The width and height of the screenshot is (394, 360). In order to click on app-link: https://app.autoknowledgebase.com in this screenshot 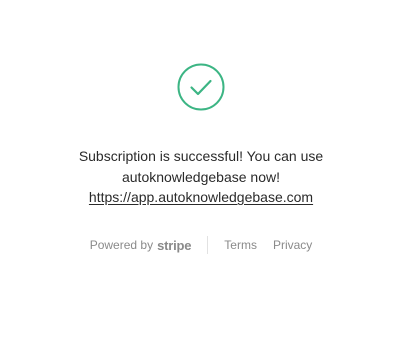, I will do `click(201, 197)`.